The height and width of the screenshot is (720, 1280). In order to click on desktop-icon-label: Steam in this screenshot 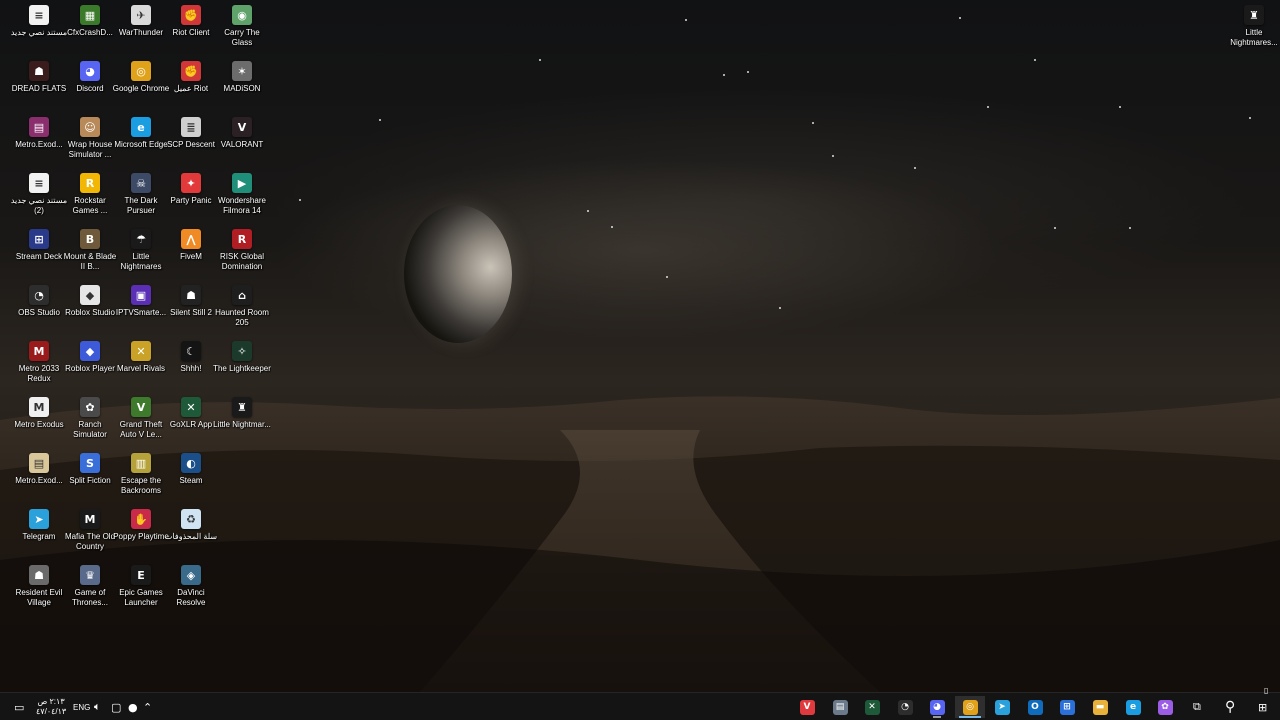, I will do `click(191, 480)`.